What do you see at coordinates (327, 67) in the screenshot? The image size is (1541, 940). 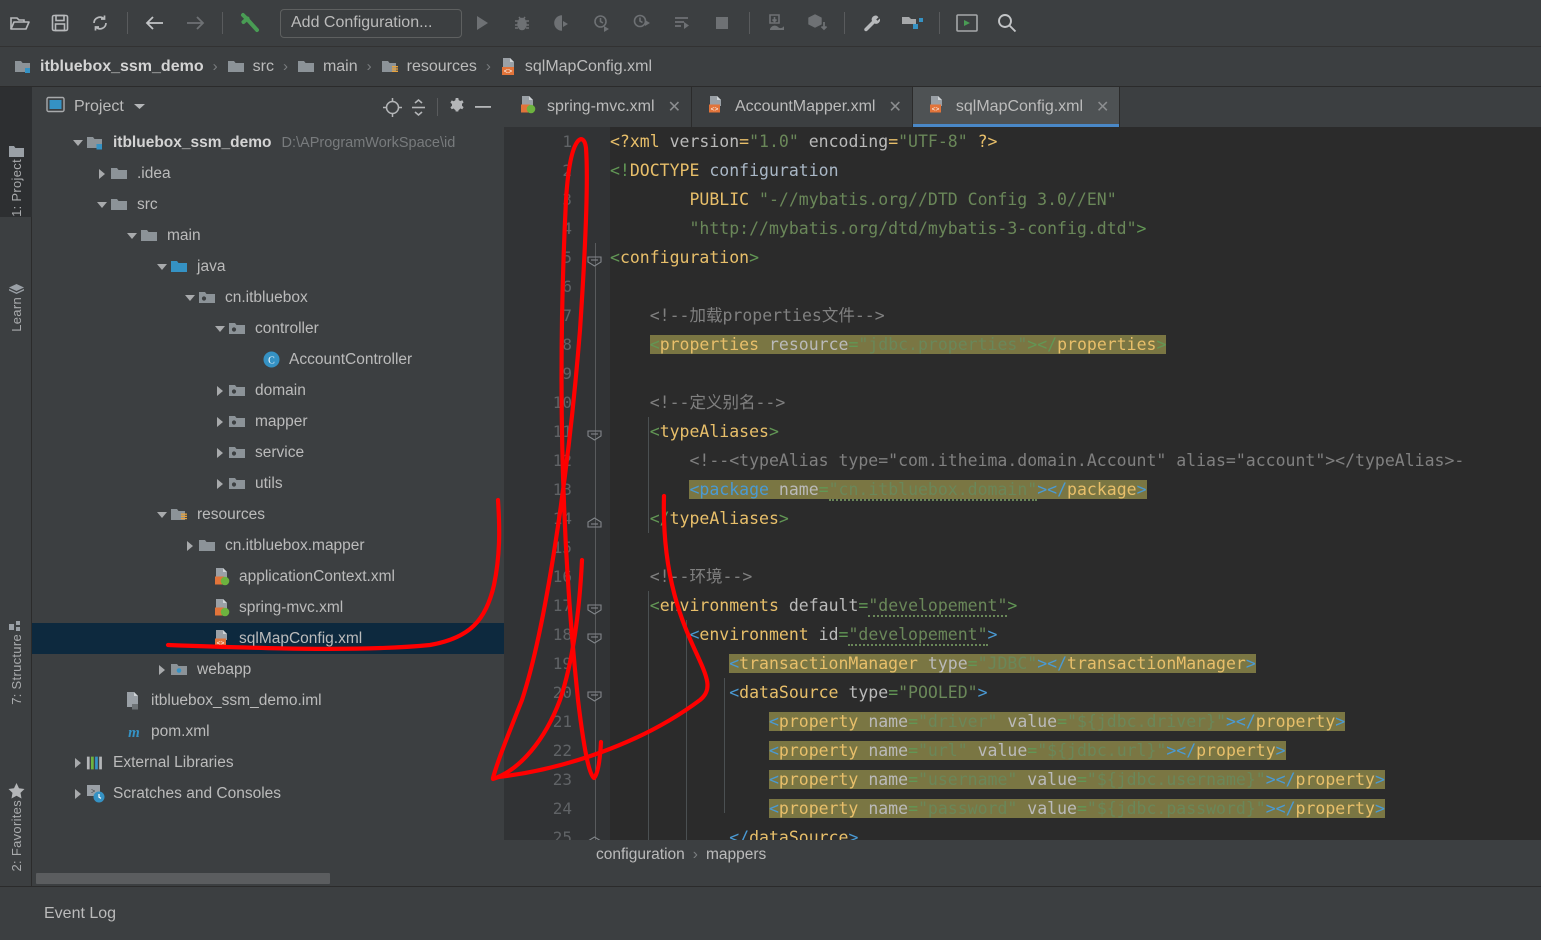 I see `breadcrumb-item-main: main` at bounding box center [327, 67].